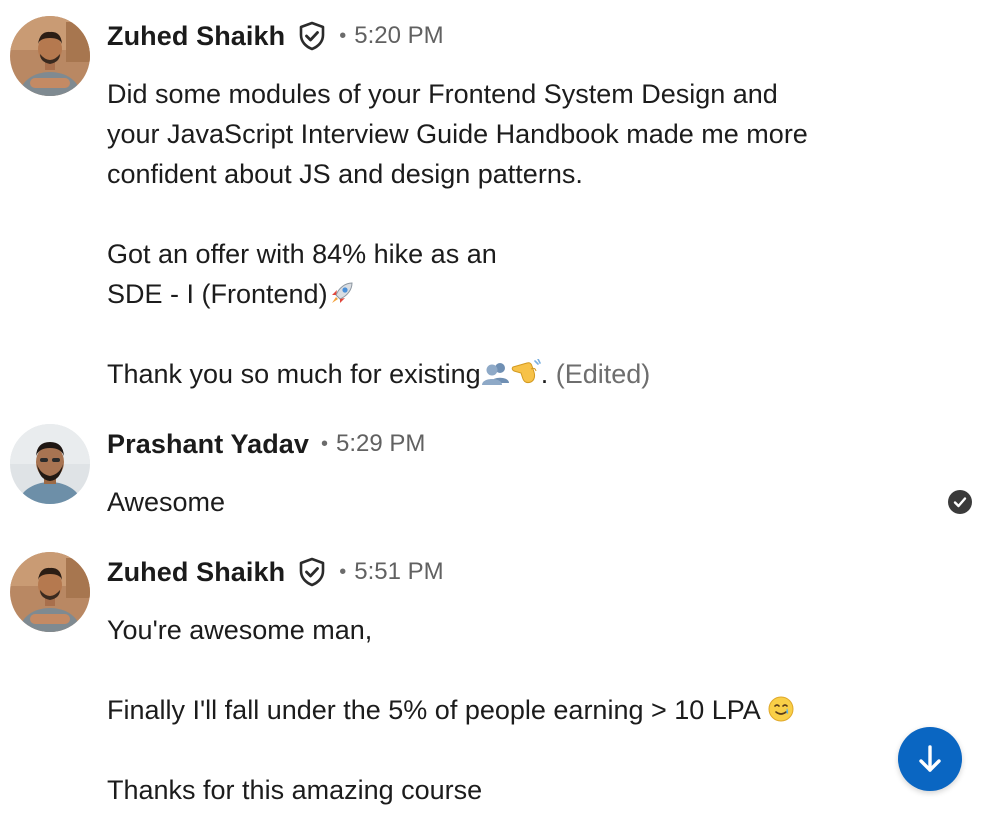  Describe the element at coordinates (603, 374) in the screenshot. I see `edited-label: (Edited)` at that location.